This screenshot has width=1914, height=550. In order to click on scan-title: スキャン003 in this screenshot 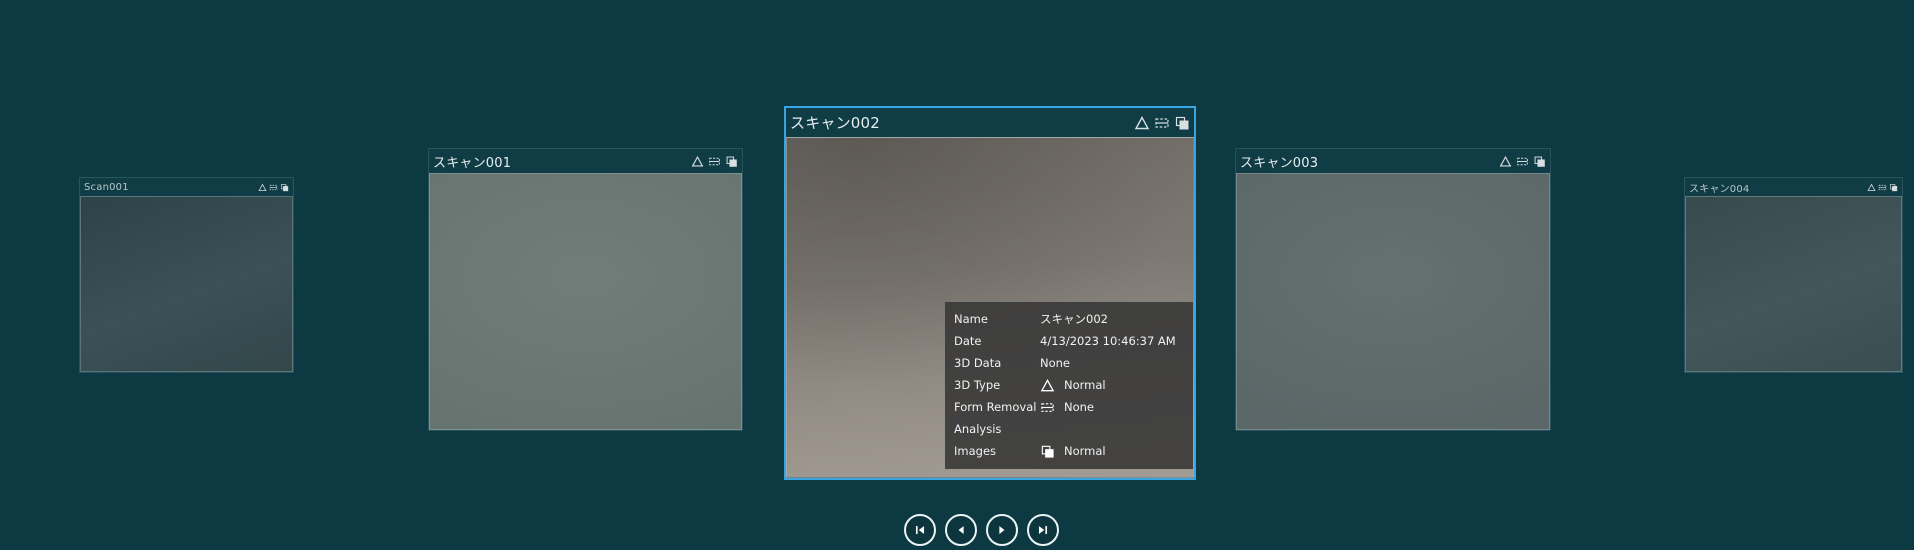, I will do `click(1279, 163)`.